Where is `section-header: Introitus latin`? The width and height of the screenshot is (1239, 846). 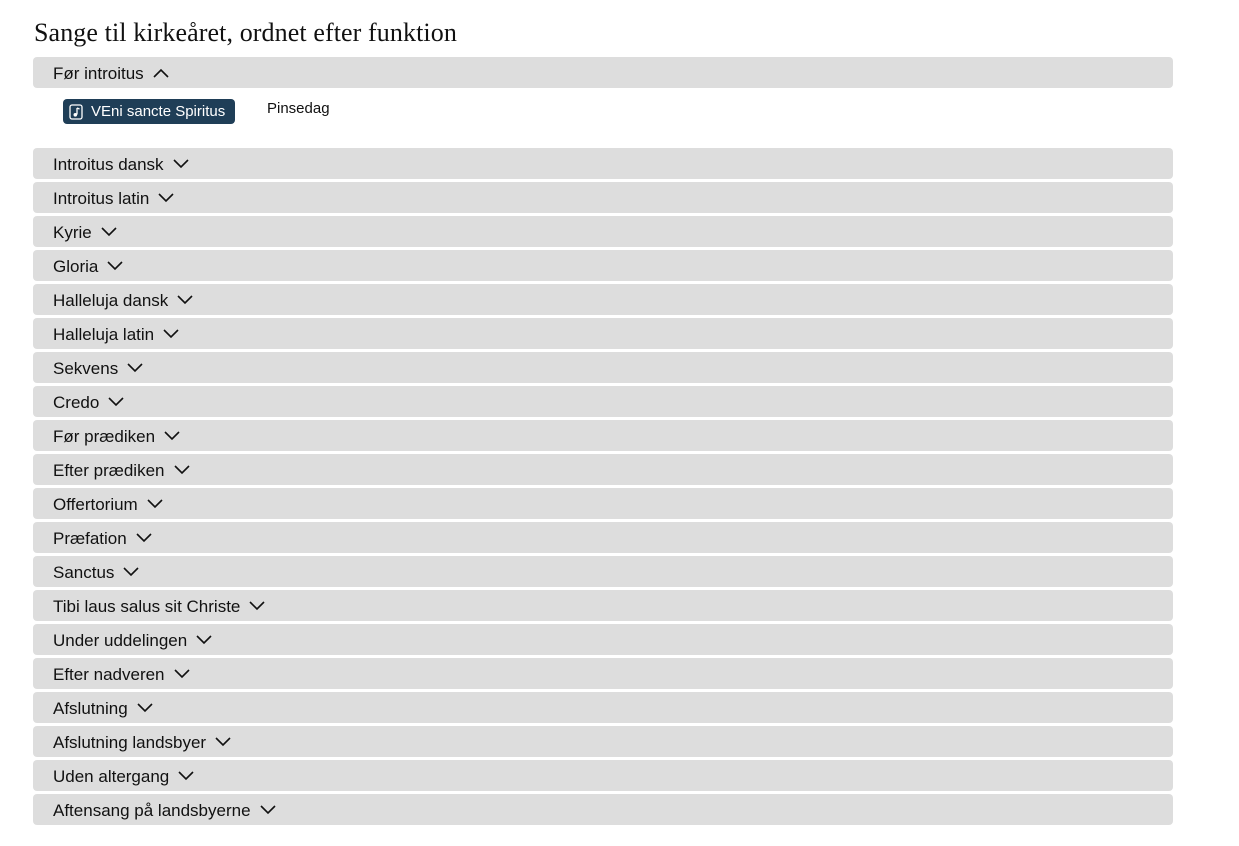 section-header: Introitus latin is located at coordinates (603, 197).